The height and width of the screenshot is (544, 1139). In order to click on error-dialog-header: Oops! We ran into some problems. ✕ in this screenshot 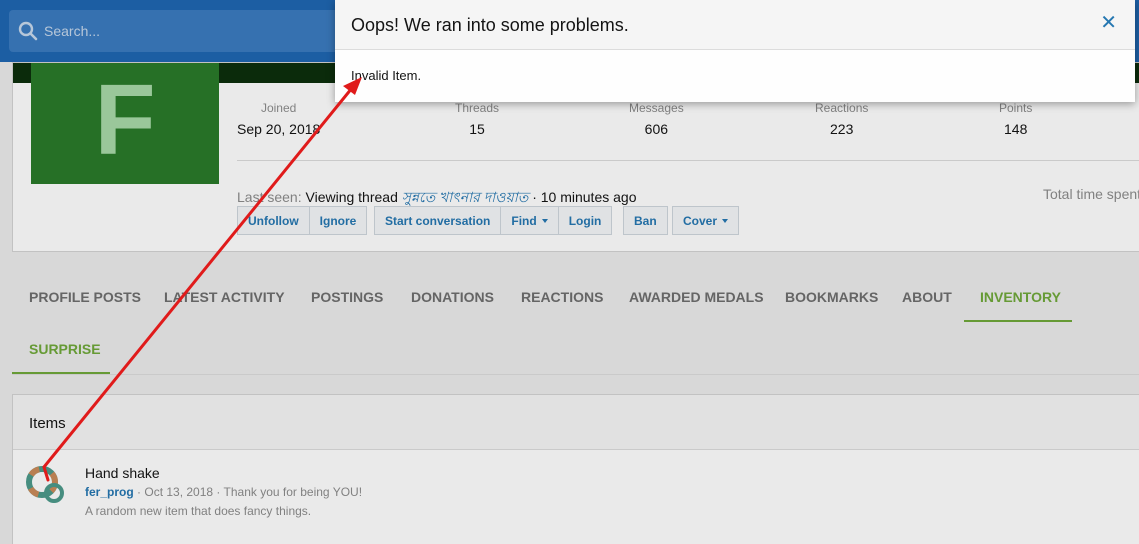, I will do `click(735, 25)`.